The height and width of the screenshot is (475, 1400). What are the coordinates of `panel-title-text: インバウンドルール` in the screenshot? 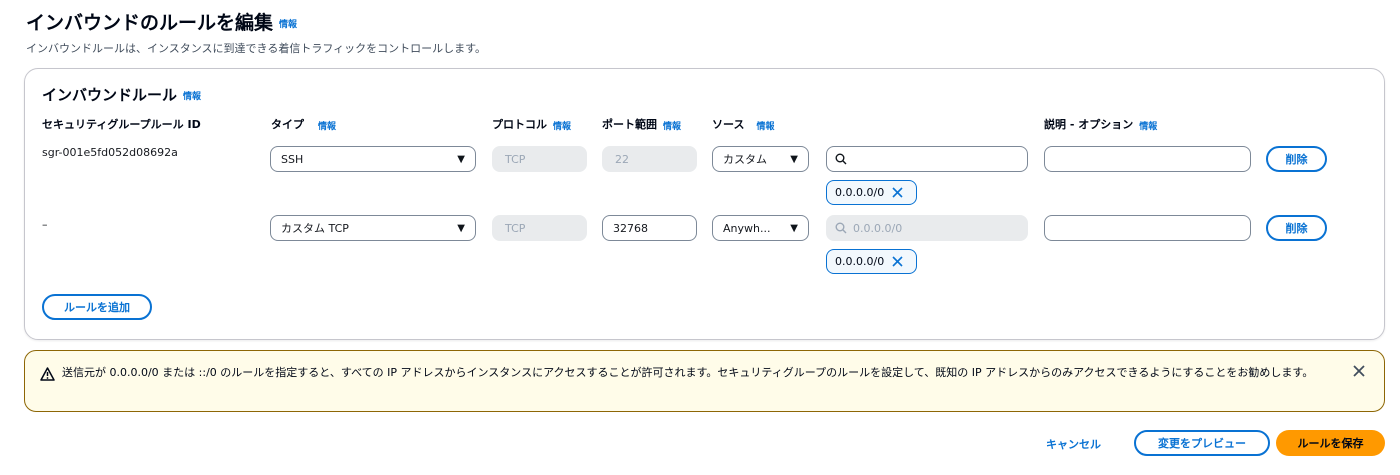 It's located at (110, 95).